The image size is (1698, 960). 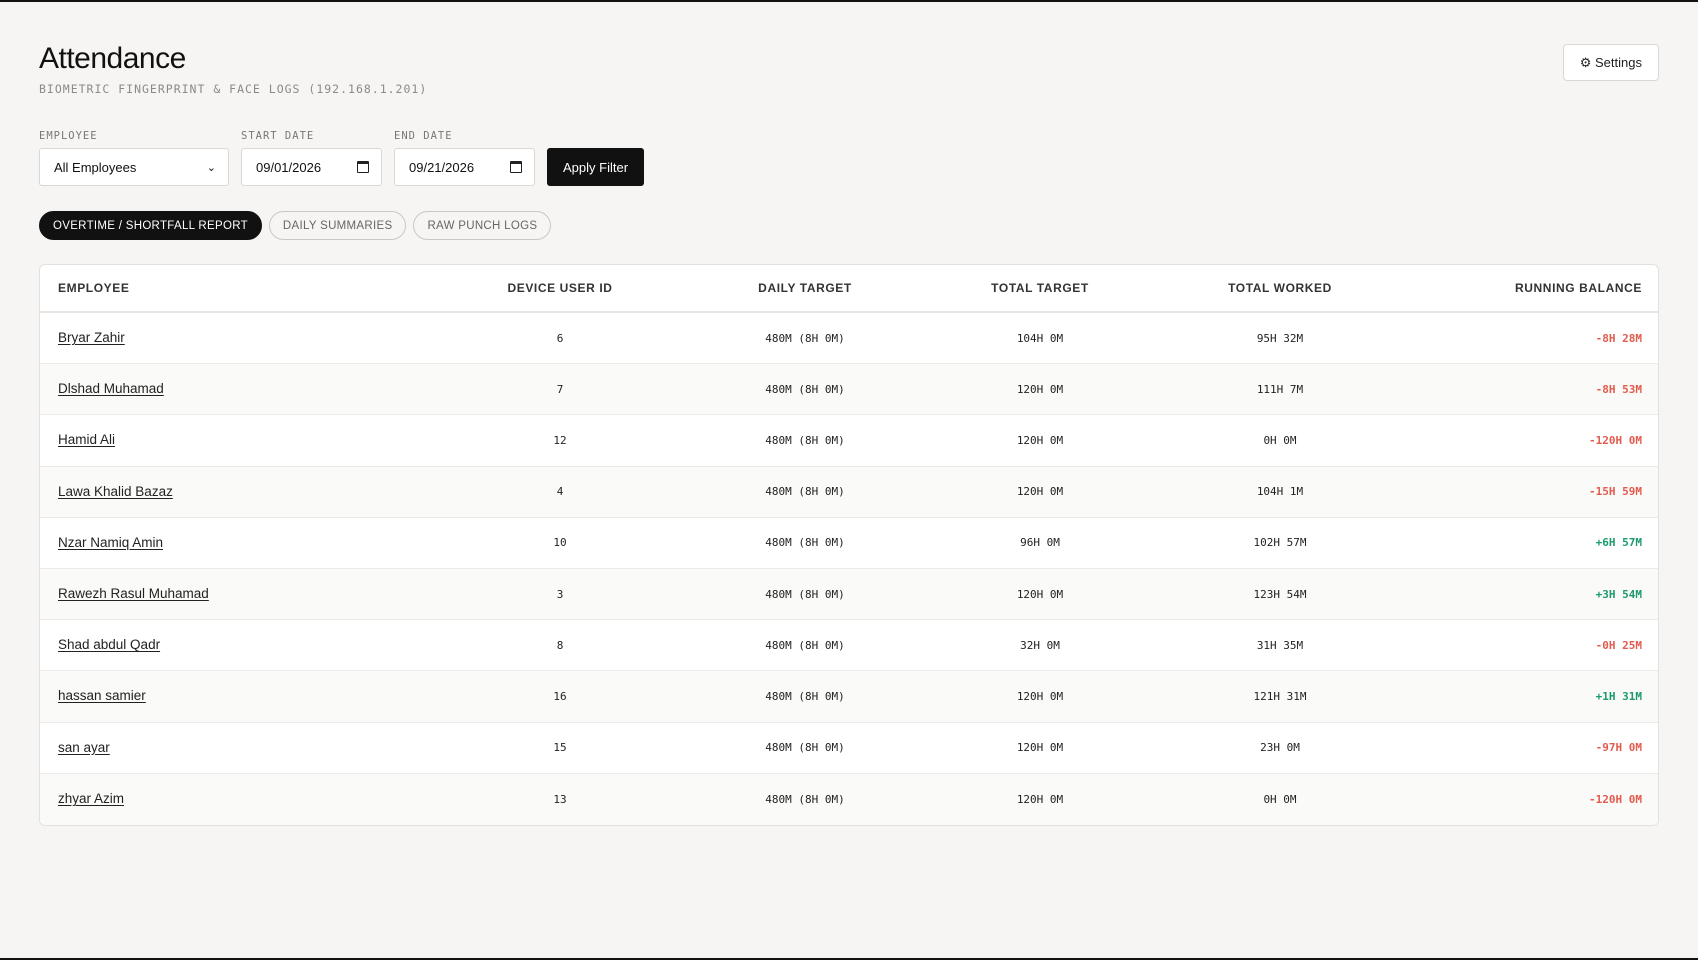 I want to click on device-user-id: 16, so click(x=560, y=696).